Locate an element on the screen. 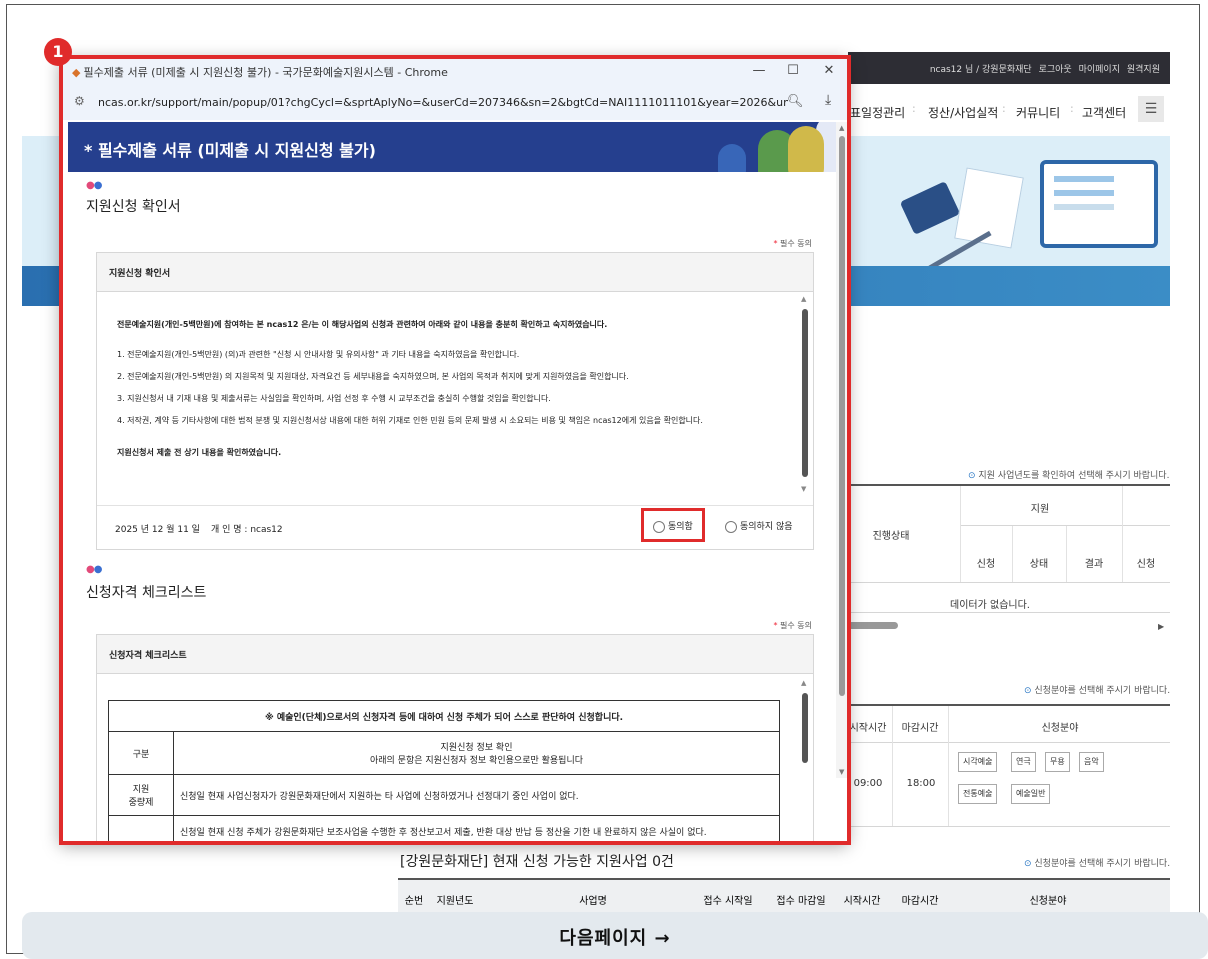  checklist-row1-label-1: 지원 is located at coordinates (141, 790).